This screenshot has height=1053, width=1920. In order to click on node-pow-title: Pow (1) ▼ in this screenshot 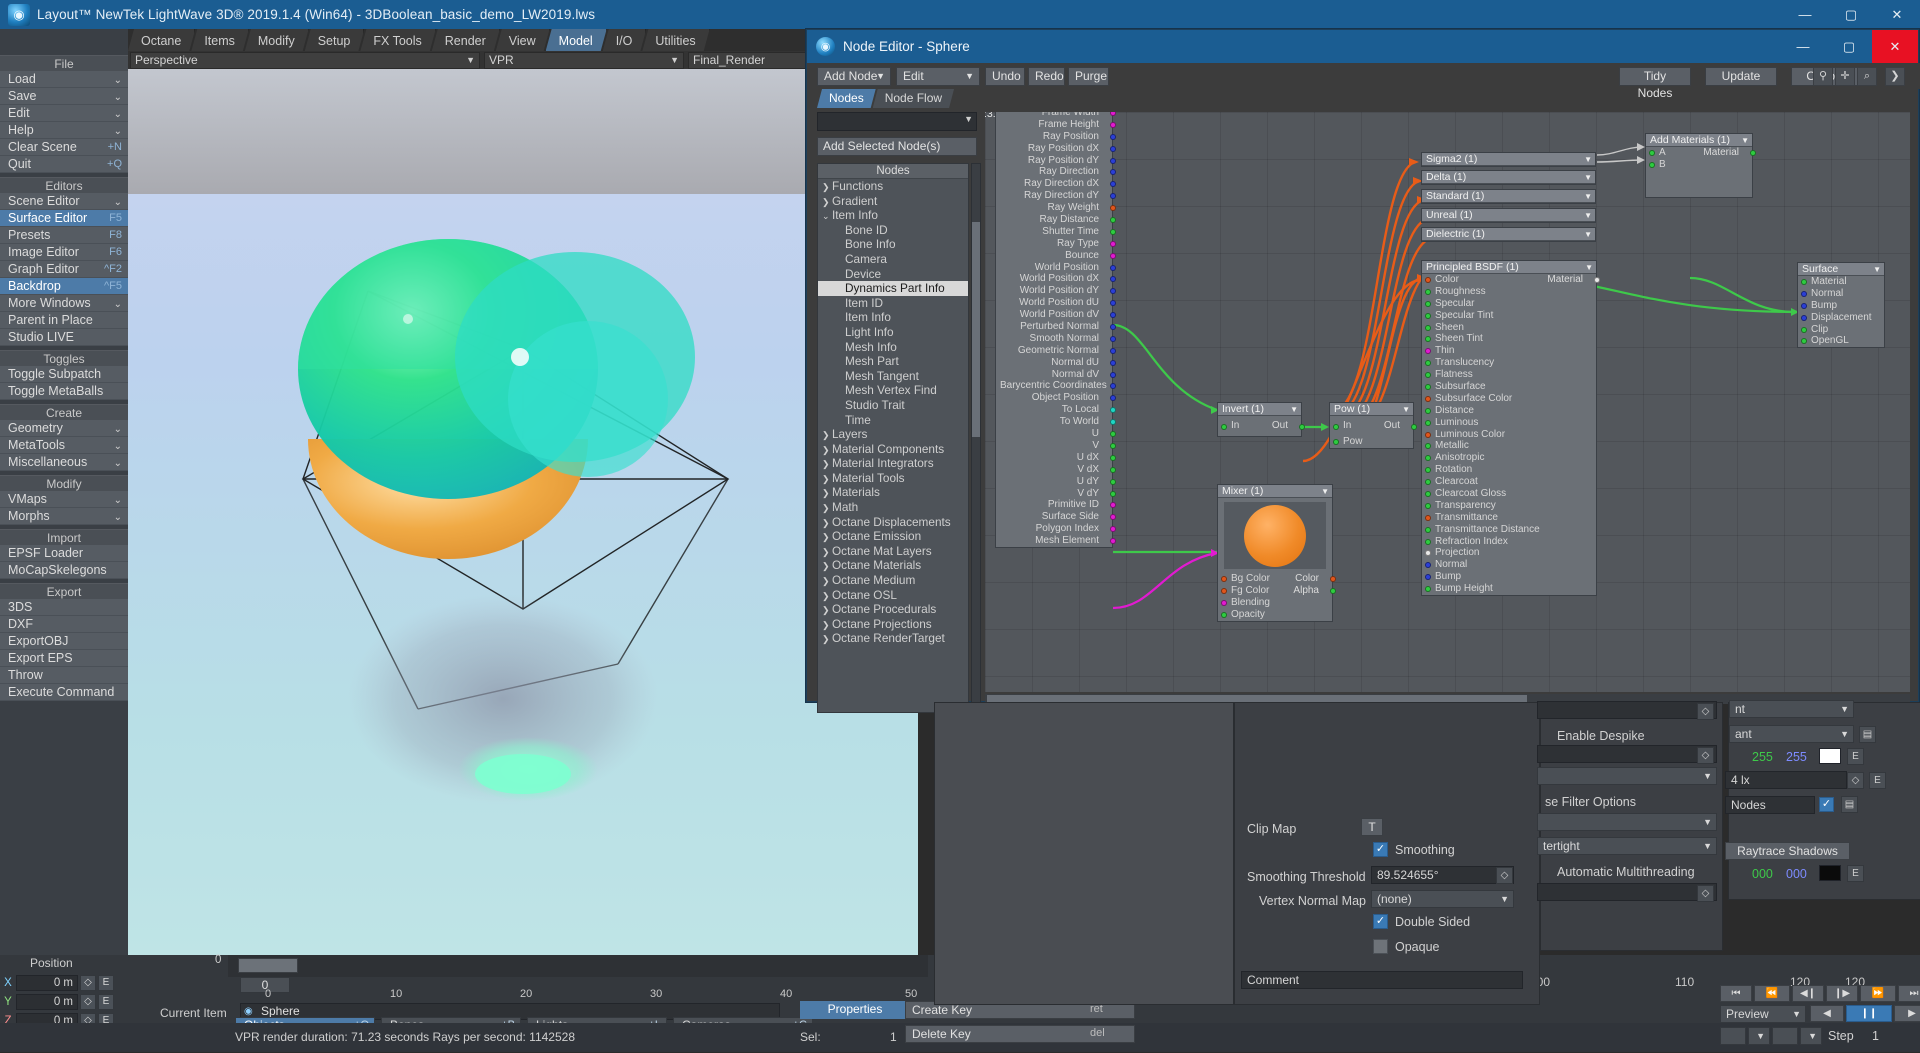, I will do `click(1371, 409)`.